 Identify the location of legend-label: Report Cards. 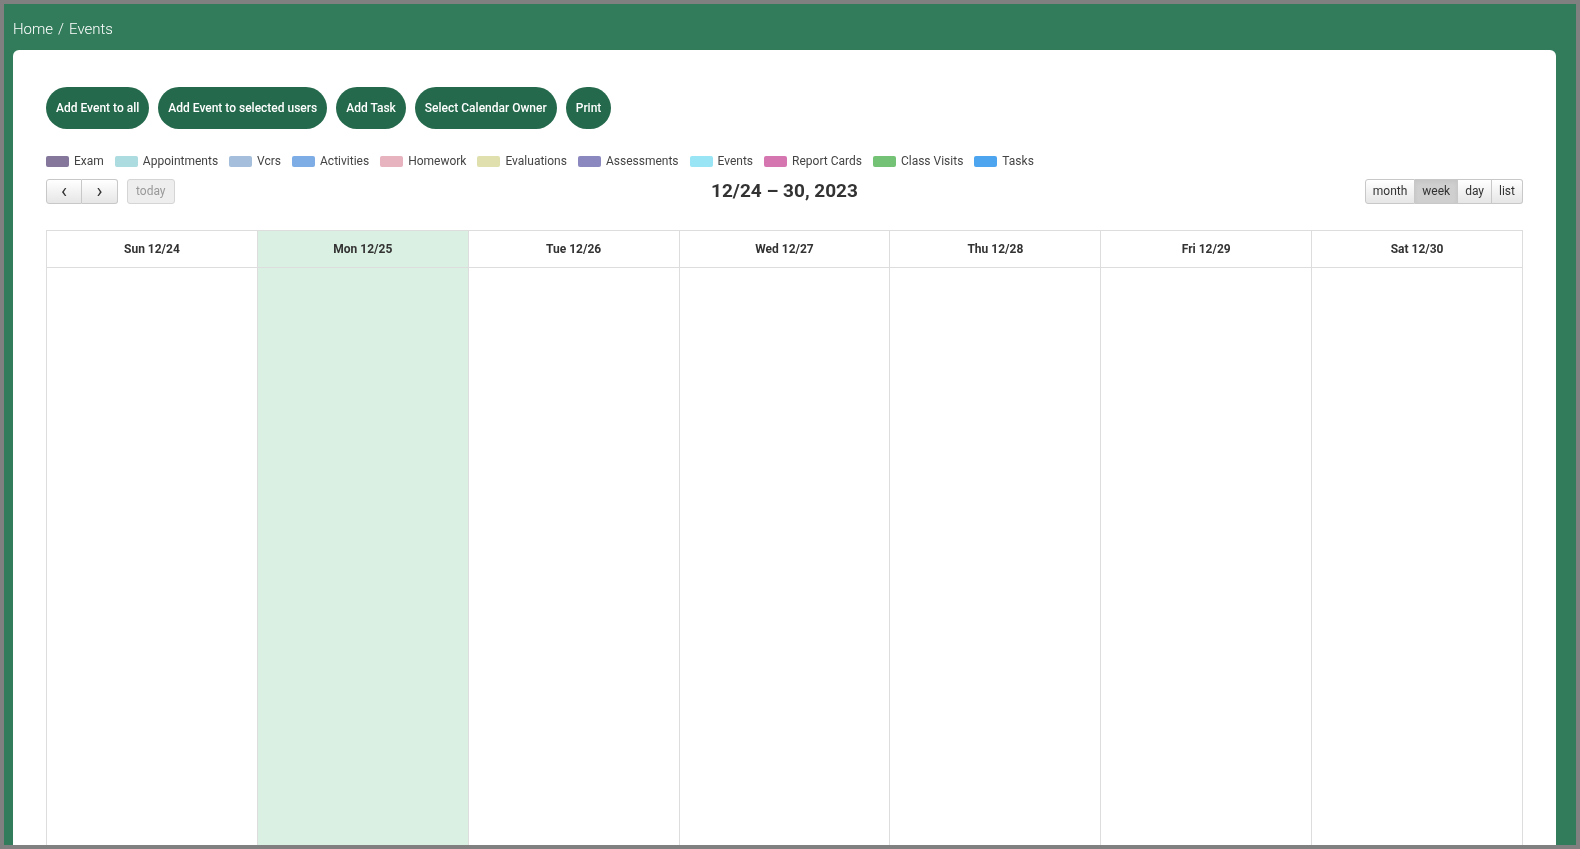
(827, 161).